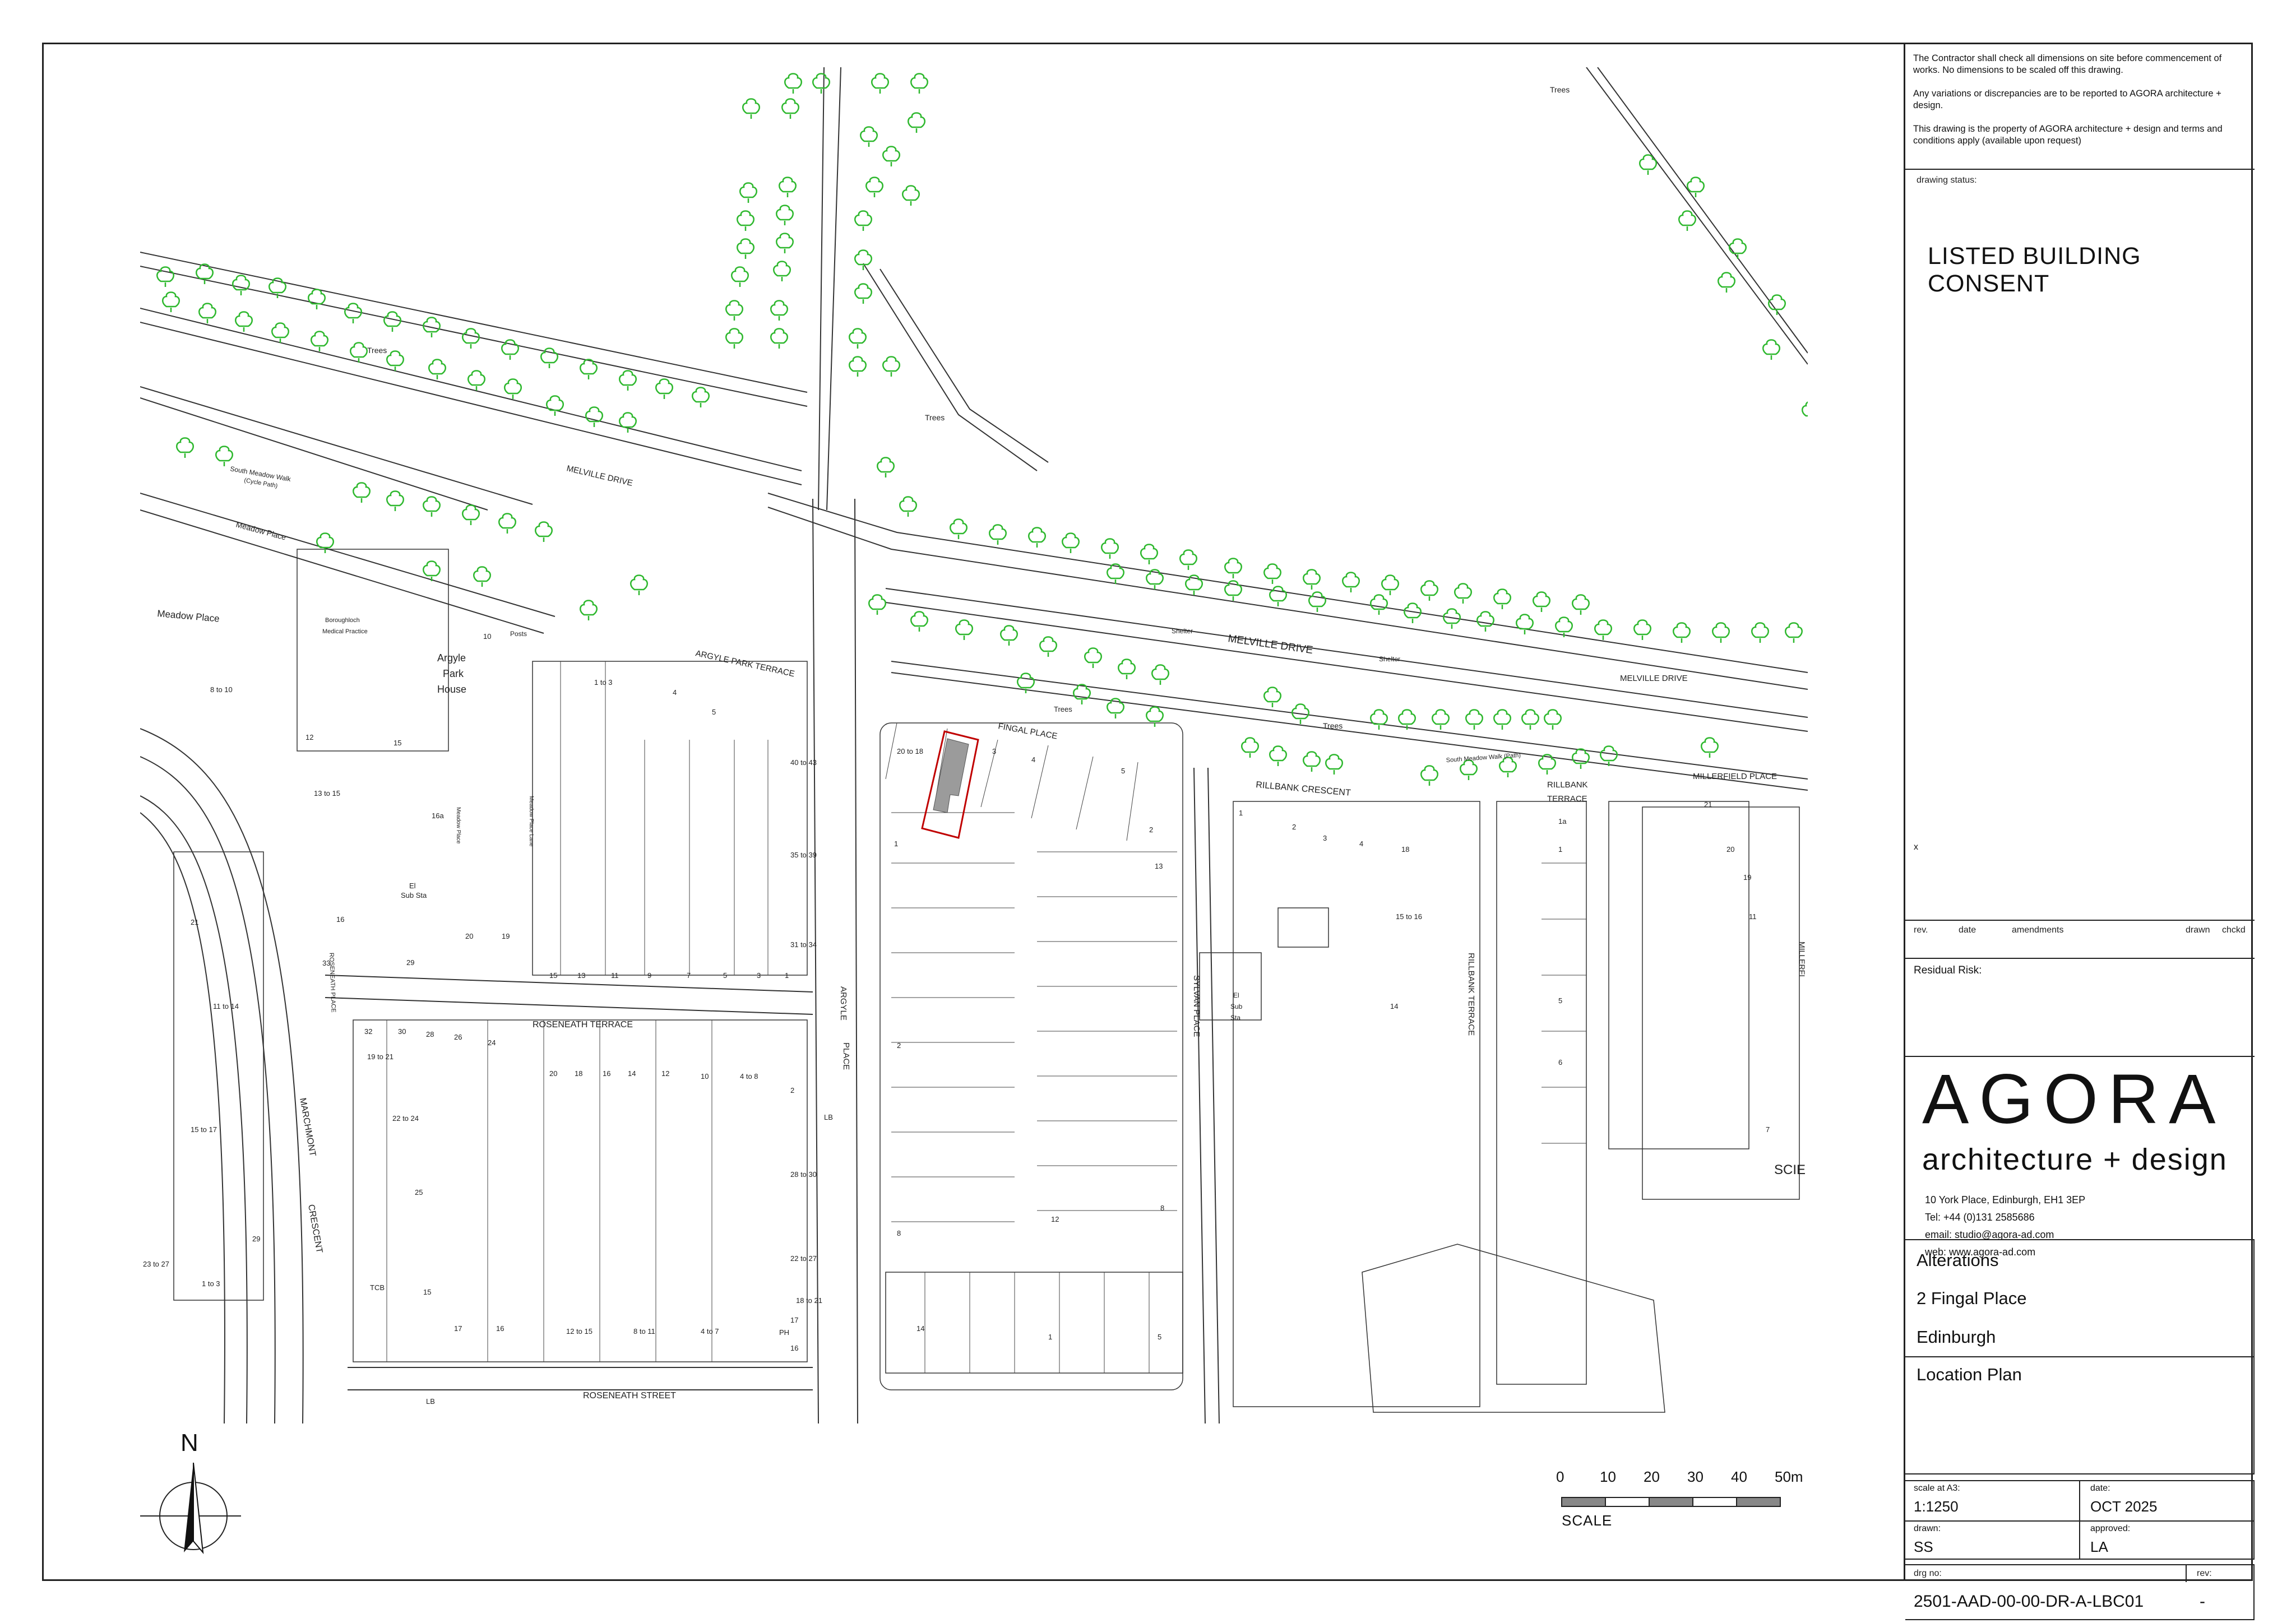 The image size is (2296, 1623). I want to click on label-meadow-place-1: Meadow Place, so click(261, 530).